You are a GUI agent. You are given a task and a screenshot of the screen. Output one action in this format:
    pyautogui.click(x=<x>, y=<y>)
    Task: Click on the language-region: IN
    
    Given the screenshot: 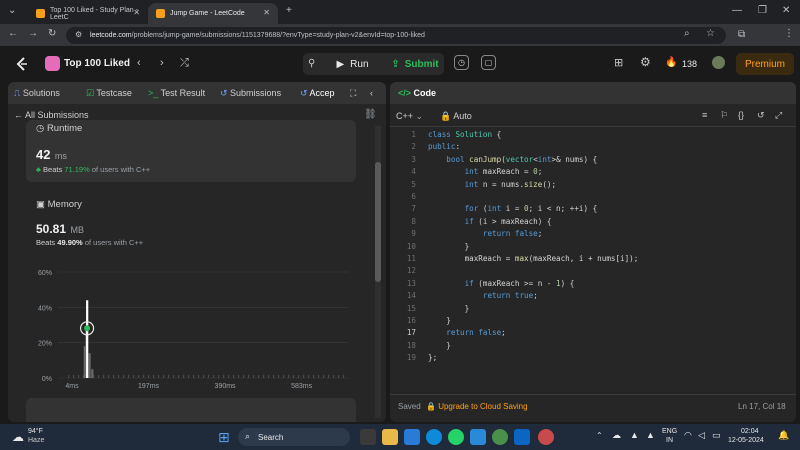 What is the action you would take?
    pyautogui.click(x=669, y=440)
    